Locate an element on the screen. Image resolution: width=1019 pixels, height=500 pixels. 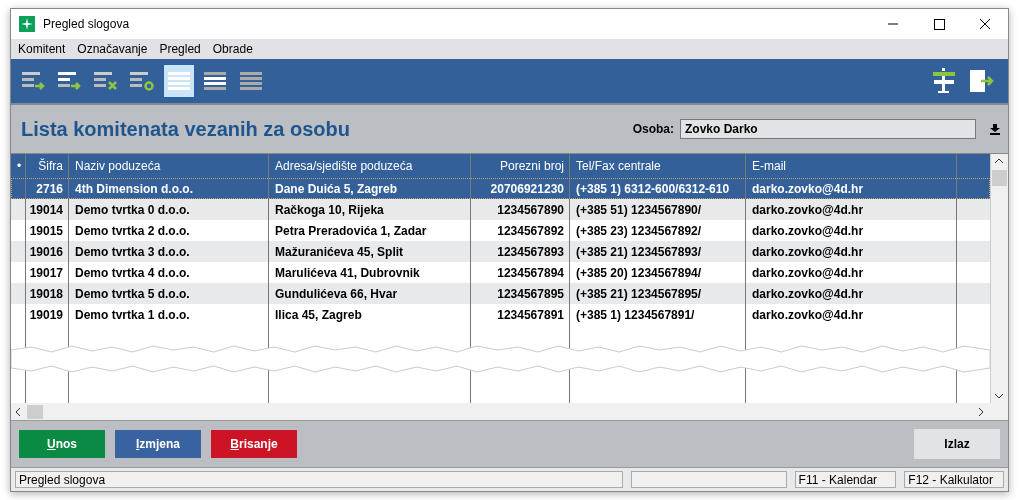
status-bar-panel: F12 - Kalkulator is located at coordinates (954, 479).